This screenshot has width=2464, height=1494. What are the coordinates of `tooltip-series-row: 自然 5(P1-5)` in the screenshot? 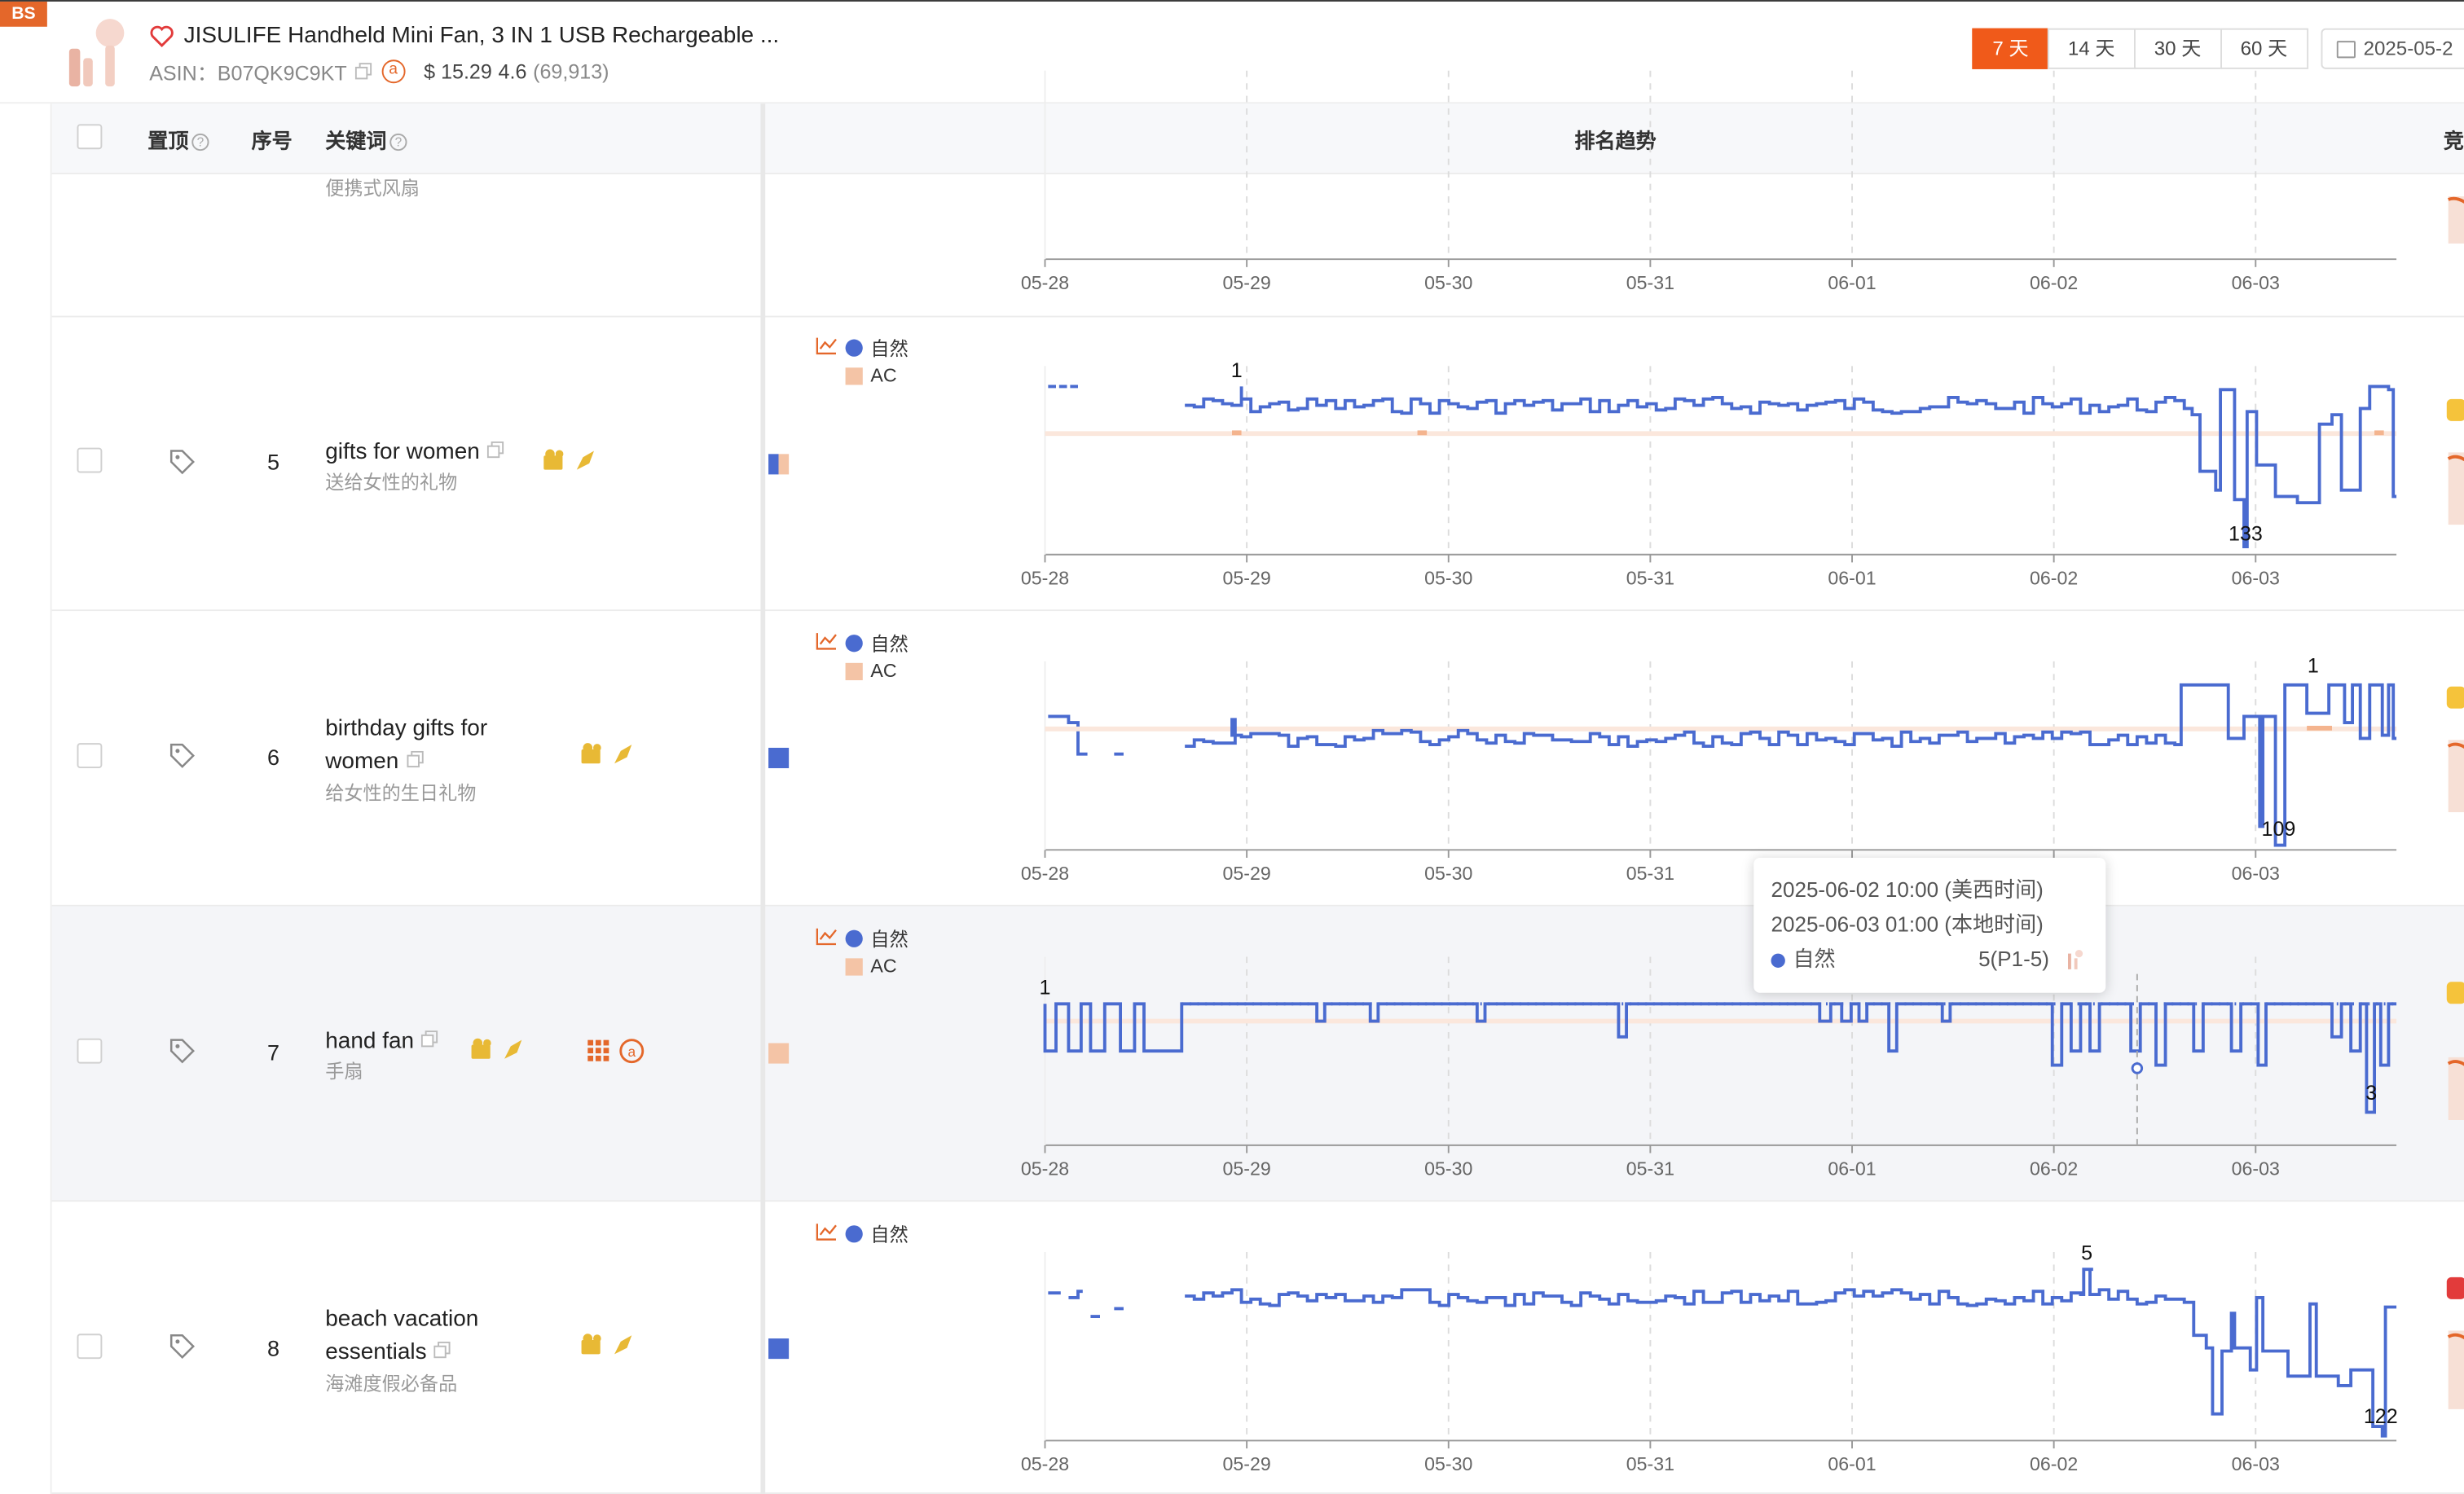 It's located at (1929, 960).